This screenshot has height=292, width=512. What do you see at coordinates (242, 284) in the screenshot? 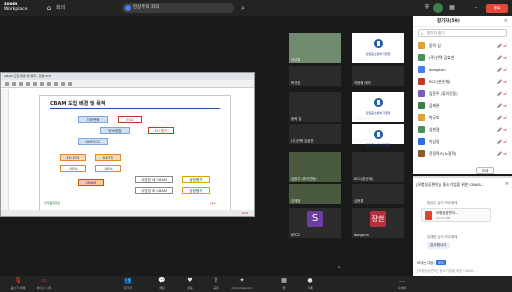
I see `toolbar-button: ✦ AI Companion` at bounding box center [242, 284].